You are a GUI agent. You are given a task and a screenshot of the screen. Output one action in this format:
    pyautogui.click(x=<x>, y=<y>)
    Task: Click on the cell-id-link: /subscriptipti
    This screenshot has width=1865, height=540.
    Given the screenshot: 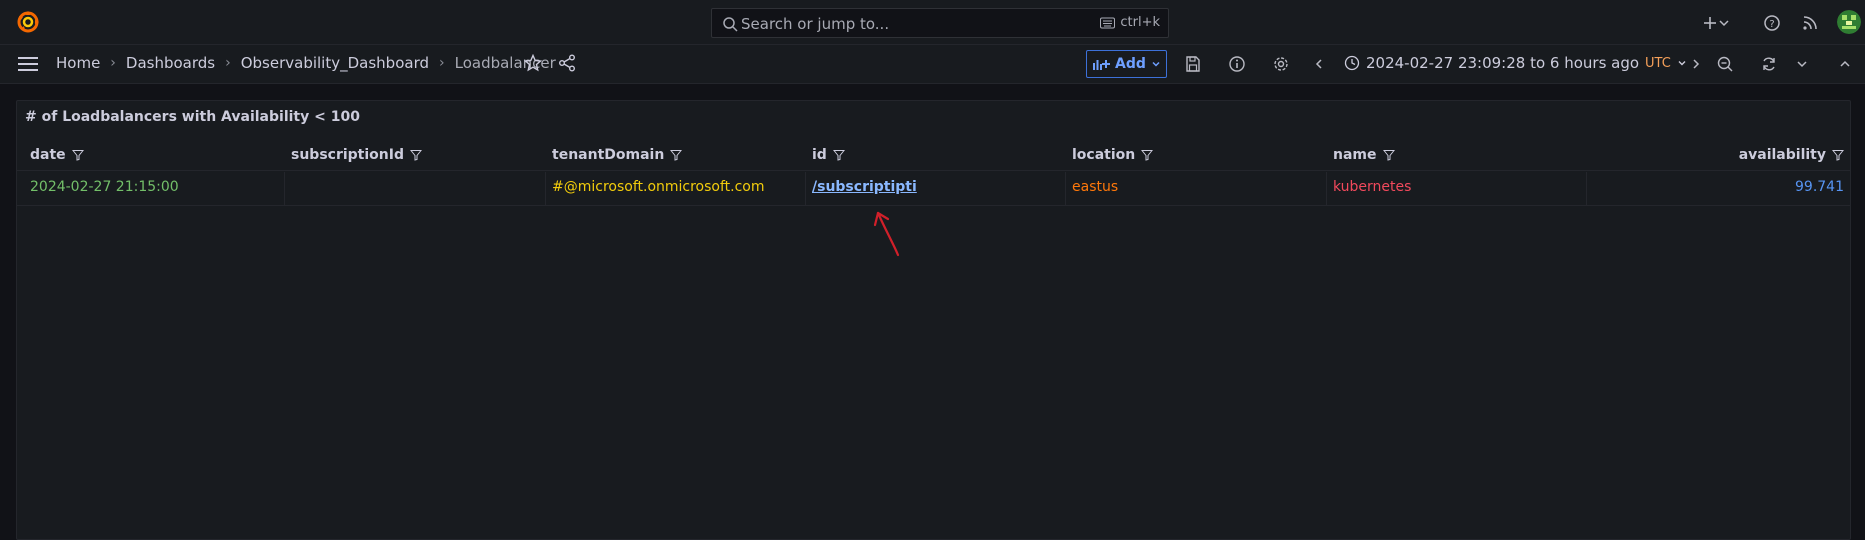 What is the action you would take?
    pyautogui.click(x=864, y=187)
    